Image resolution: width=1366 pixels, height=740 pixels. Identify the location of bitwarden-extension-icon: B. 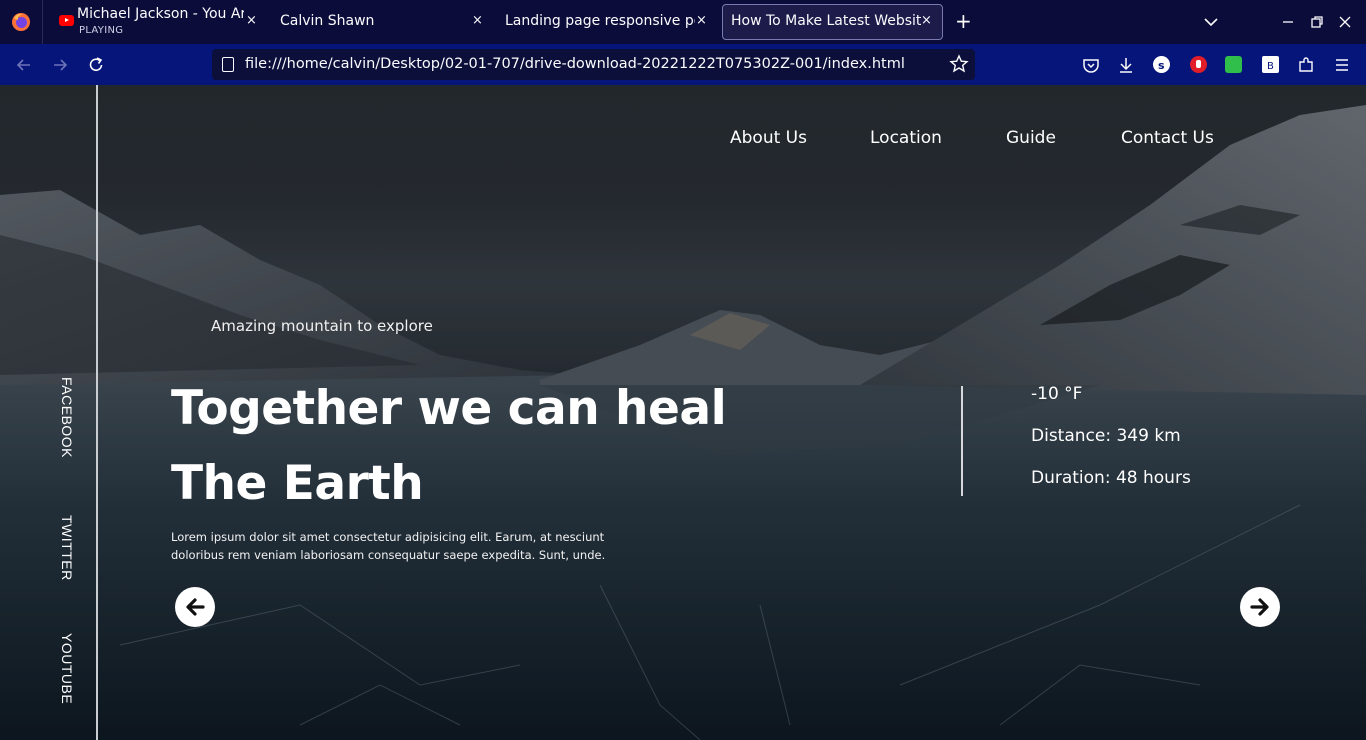
(1270, 64).